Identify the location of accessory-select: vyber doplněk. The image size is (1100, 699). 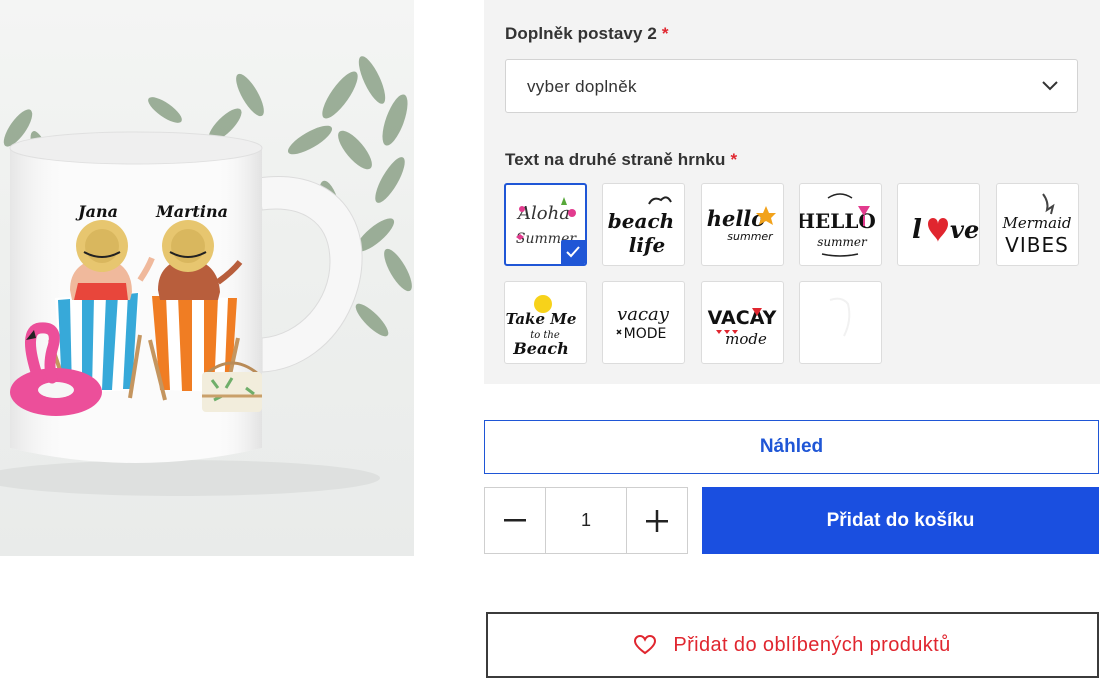
(791, 86).